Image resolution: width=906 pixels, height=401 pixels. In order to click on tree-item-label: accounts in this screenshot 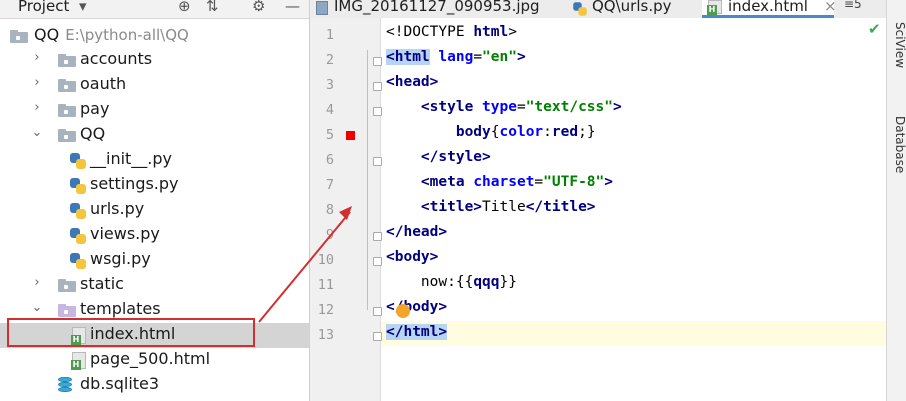, I will do `click(116, 58)`.